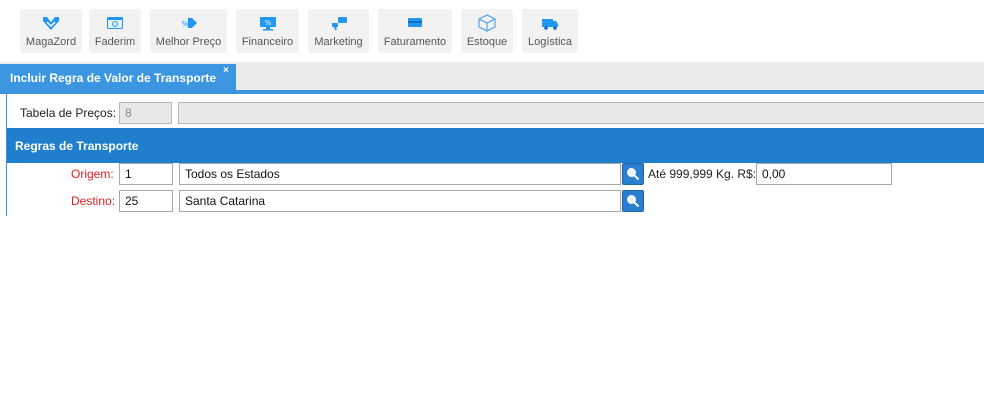 The image size is (984, 412). Describe the element at coordinates (189, 23) in the screenshot. I see `price-tag-icon: %` at that location.